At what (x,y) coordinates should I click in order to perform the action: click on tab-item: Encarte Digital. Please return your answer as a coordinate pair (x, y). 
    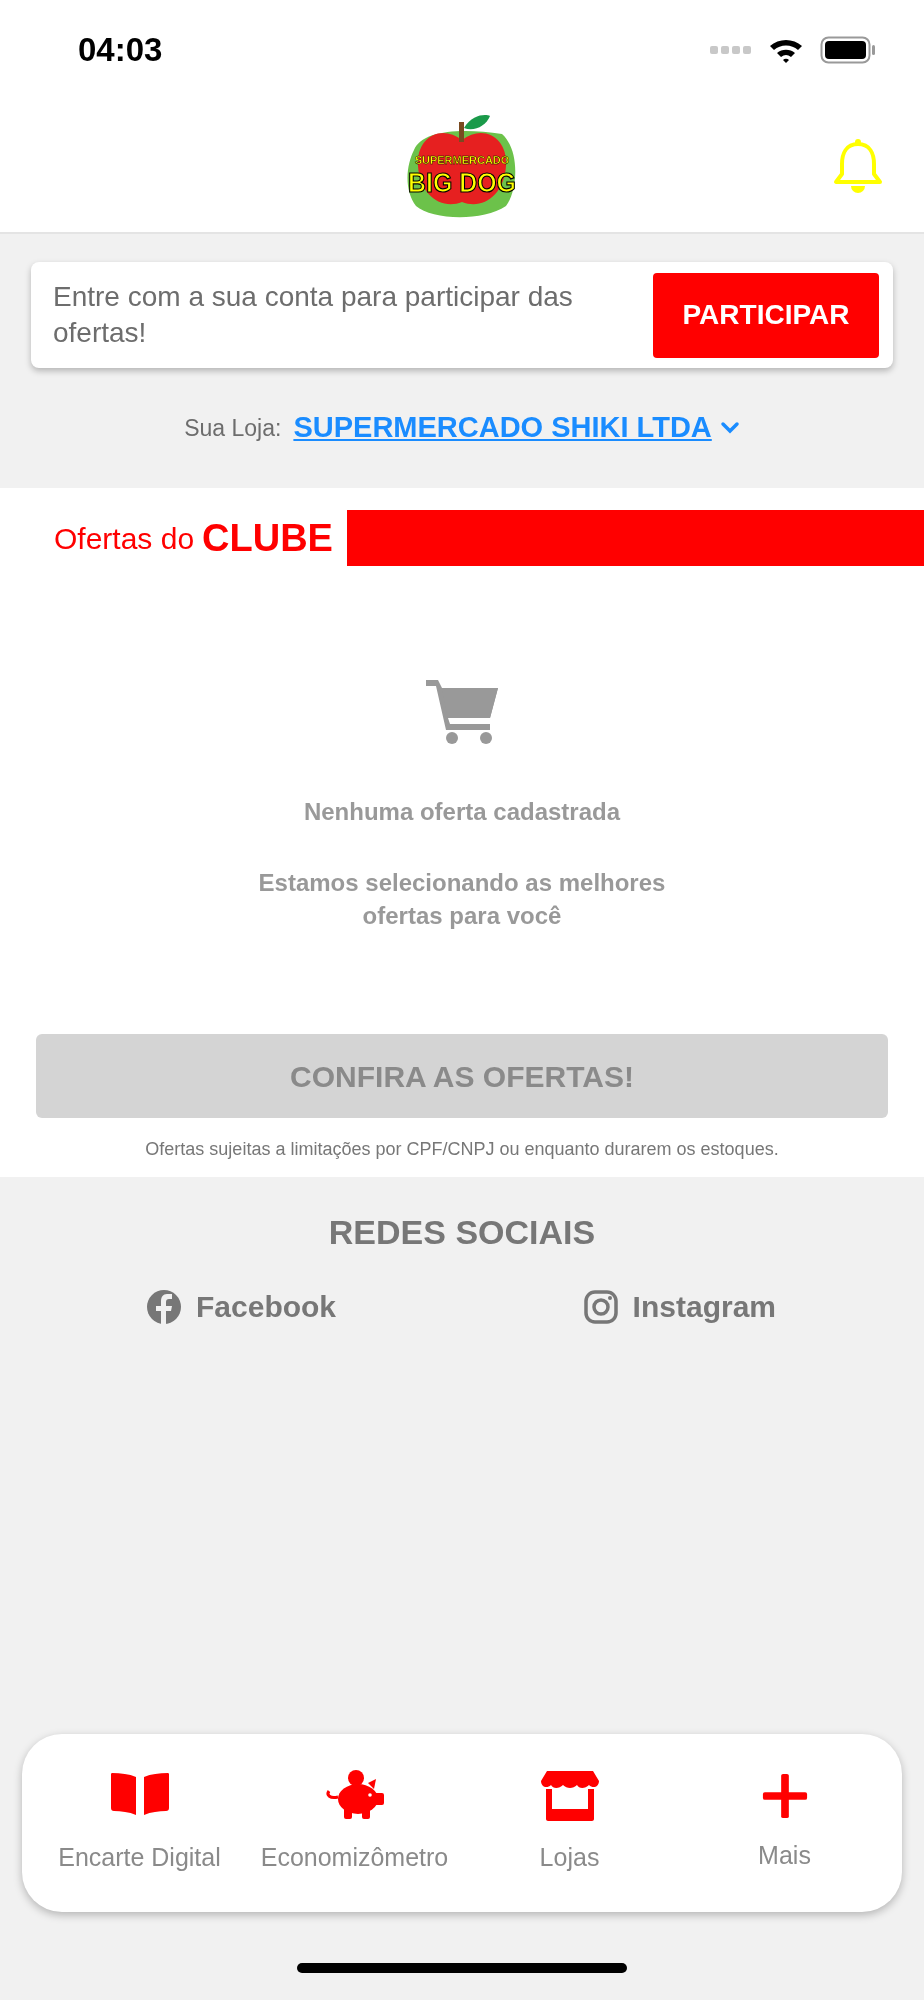
    Looking at the image, I should click on (139, 1823).